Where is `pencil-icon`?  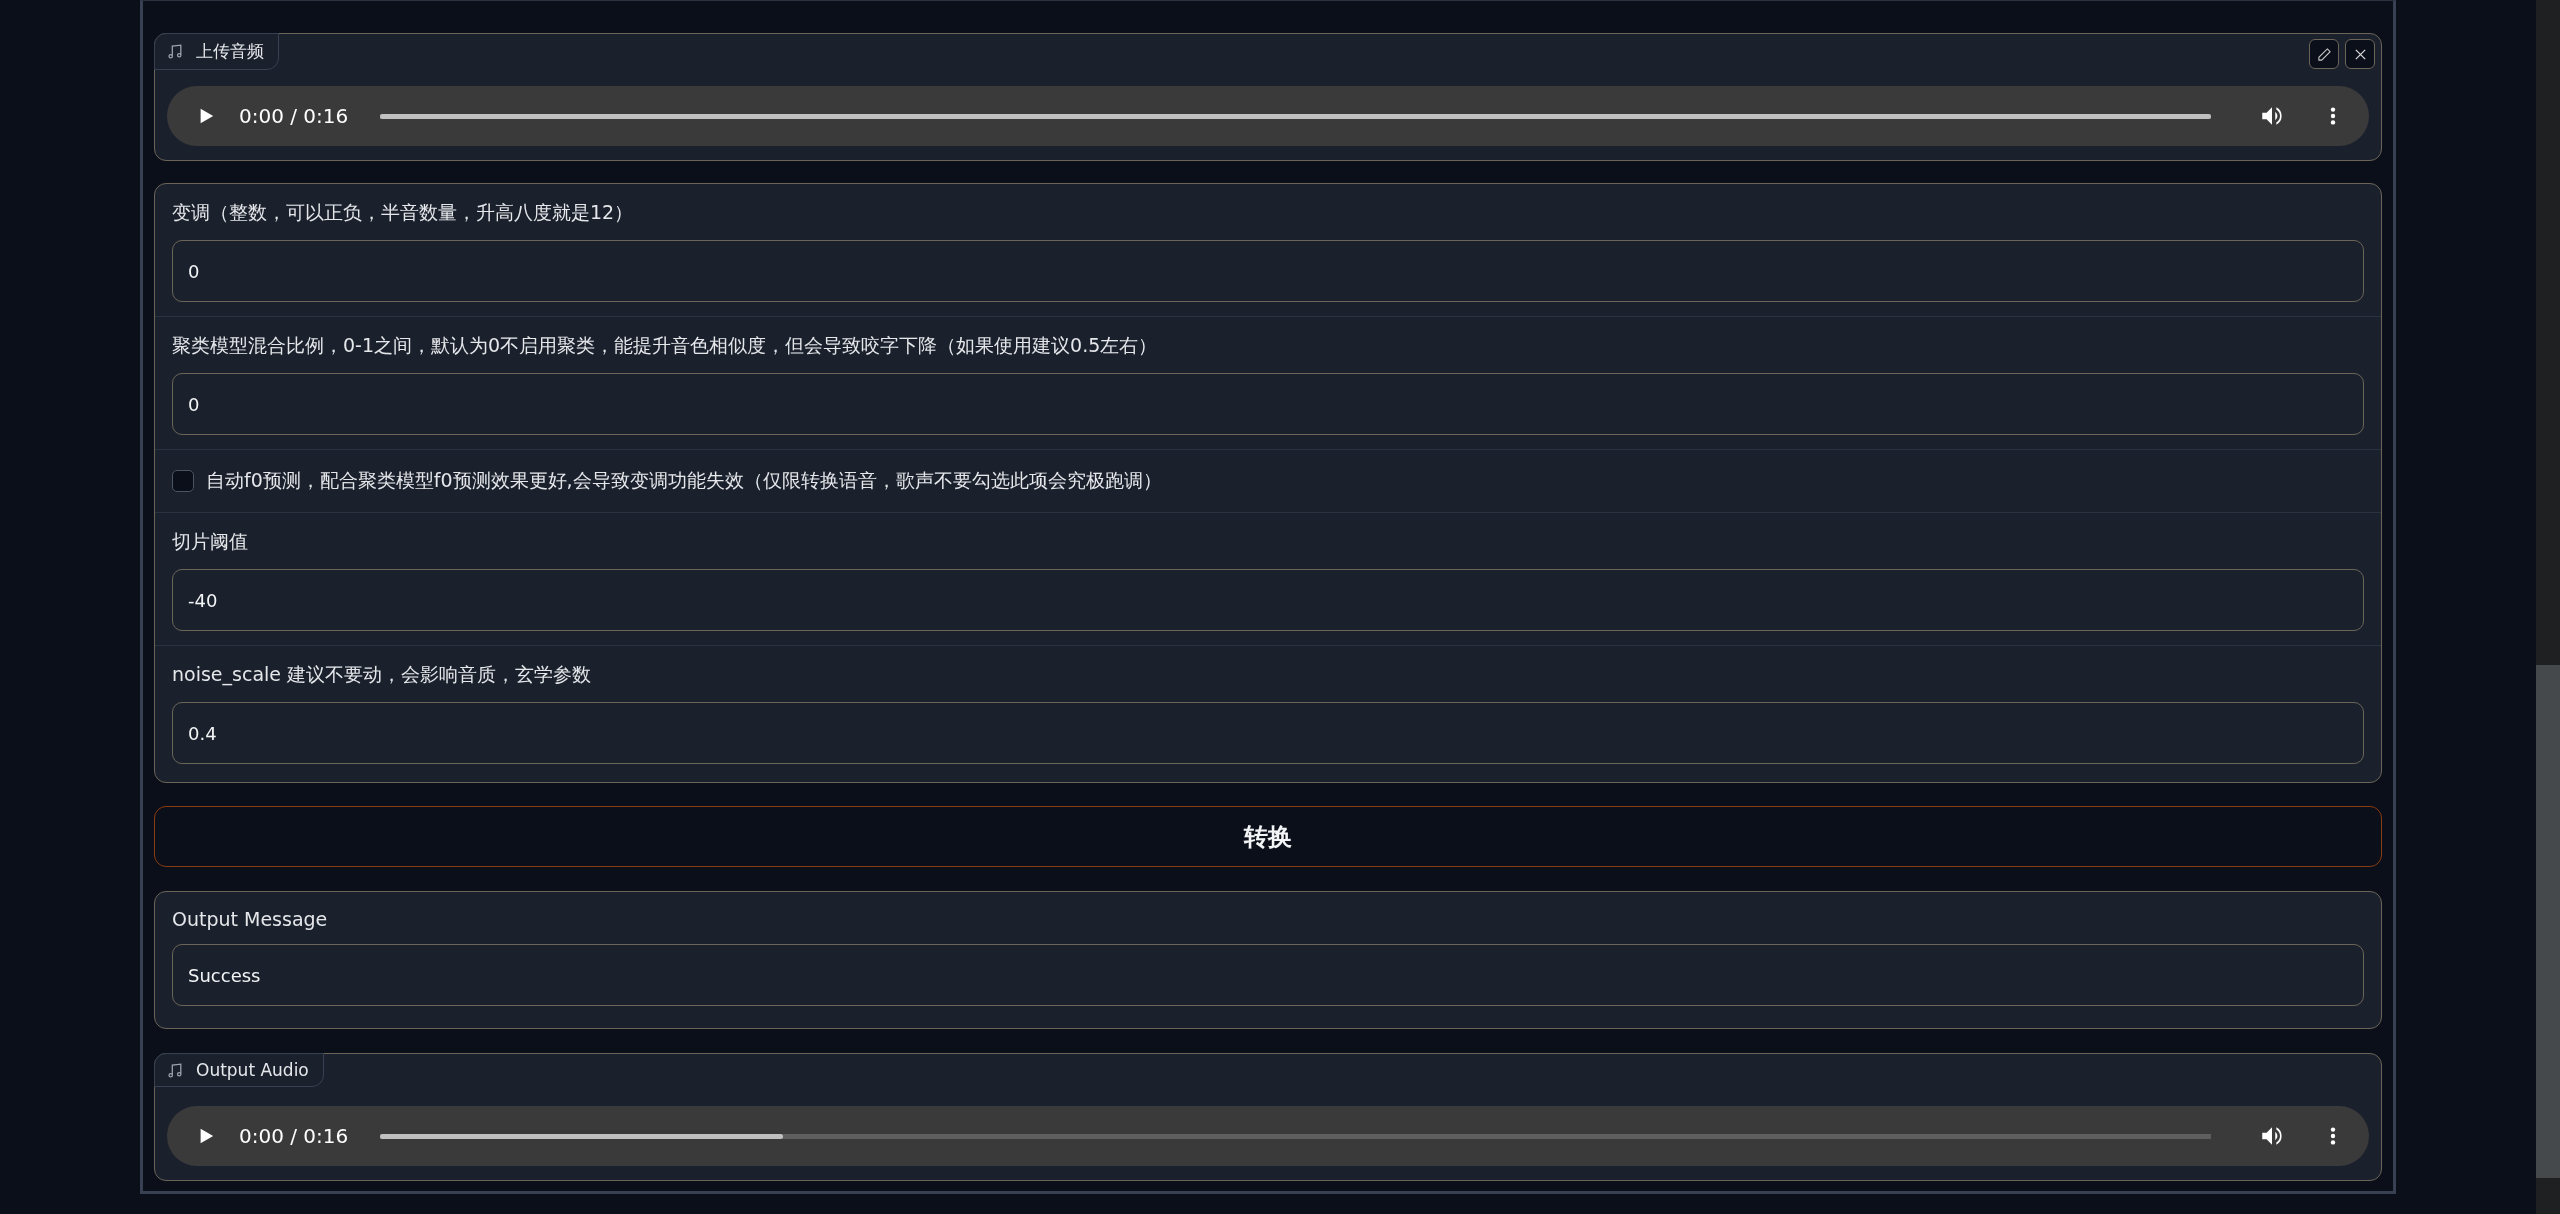 pencil-icon is located at coordinates (2324, 54).